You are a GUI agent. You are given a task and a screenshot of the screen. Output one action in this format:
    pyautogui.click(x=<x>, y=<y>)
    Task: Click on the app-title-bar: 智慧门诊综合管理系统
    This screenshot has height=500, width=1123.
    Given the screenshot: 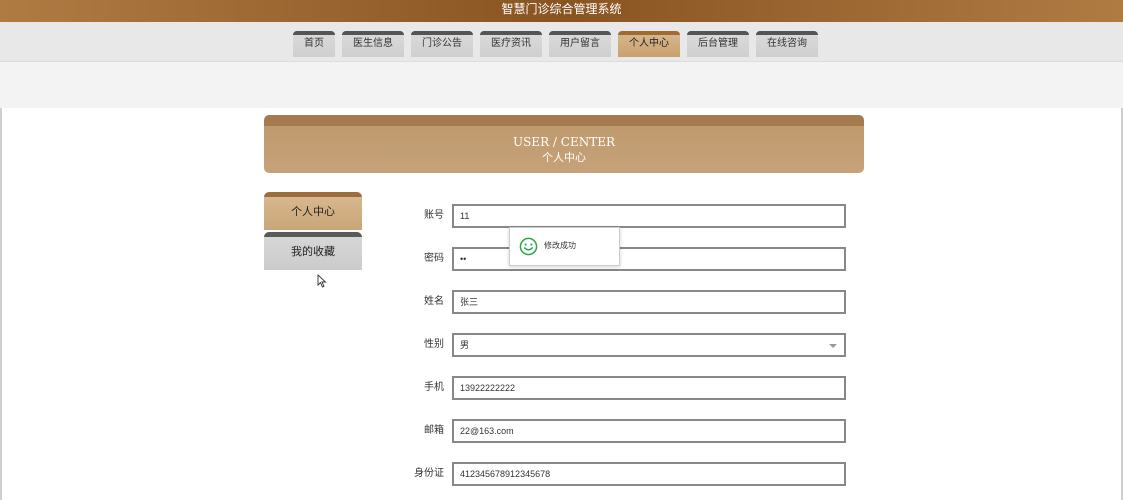 What is the action you would take?
    pyautogui.click(x=561, y=11)
    